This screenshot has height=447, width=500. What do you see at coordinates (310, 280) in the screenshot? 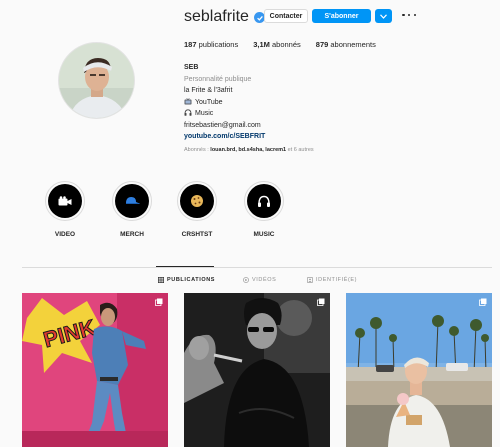
I see `tag-icon` at bounding box center [310, 280].